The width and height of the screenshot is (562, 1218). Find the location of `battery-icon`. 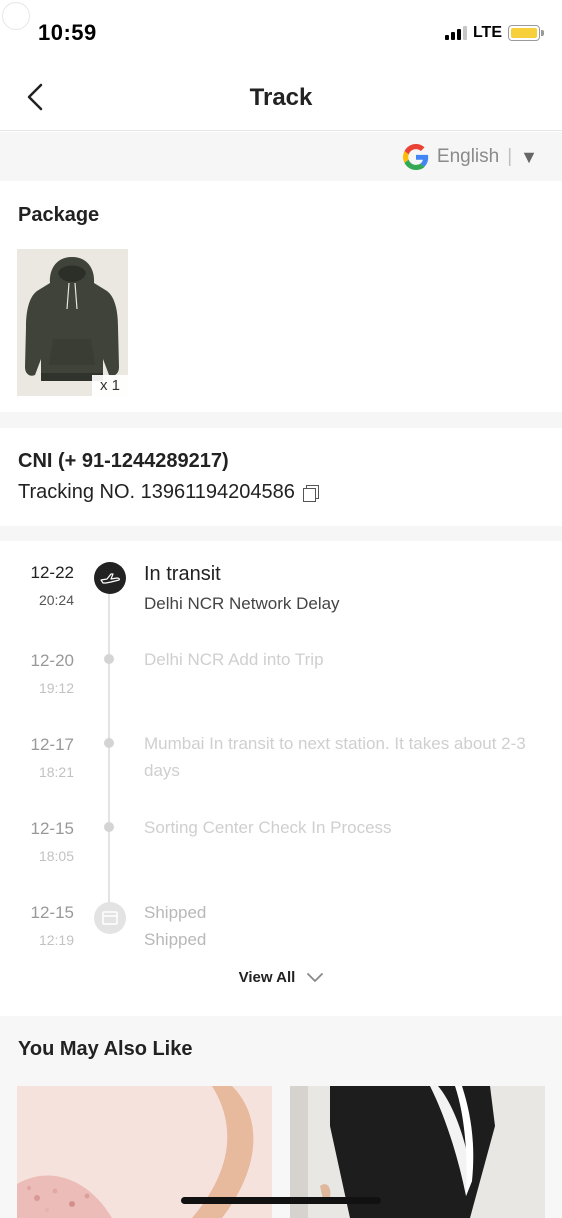

battery-icon is located at coordinates (526, 33).